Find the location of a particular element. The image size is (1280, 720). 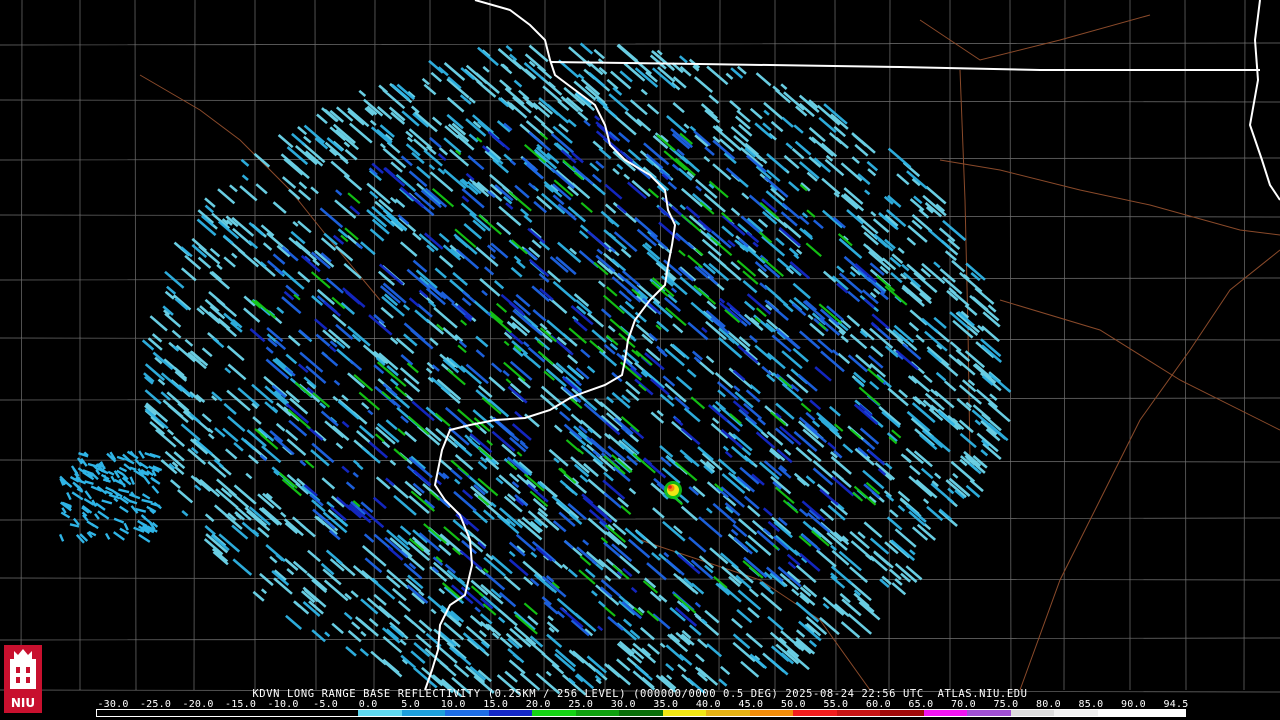

color-scale-bar is located at coordinates (641, 713).